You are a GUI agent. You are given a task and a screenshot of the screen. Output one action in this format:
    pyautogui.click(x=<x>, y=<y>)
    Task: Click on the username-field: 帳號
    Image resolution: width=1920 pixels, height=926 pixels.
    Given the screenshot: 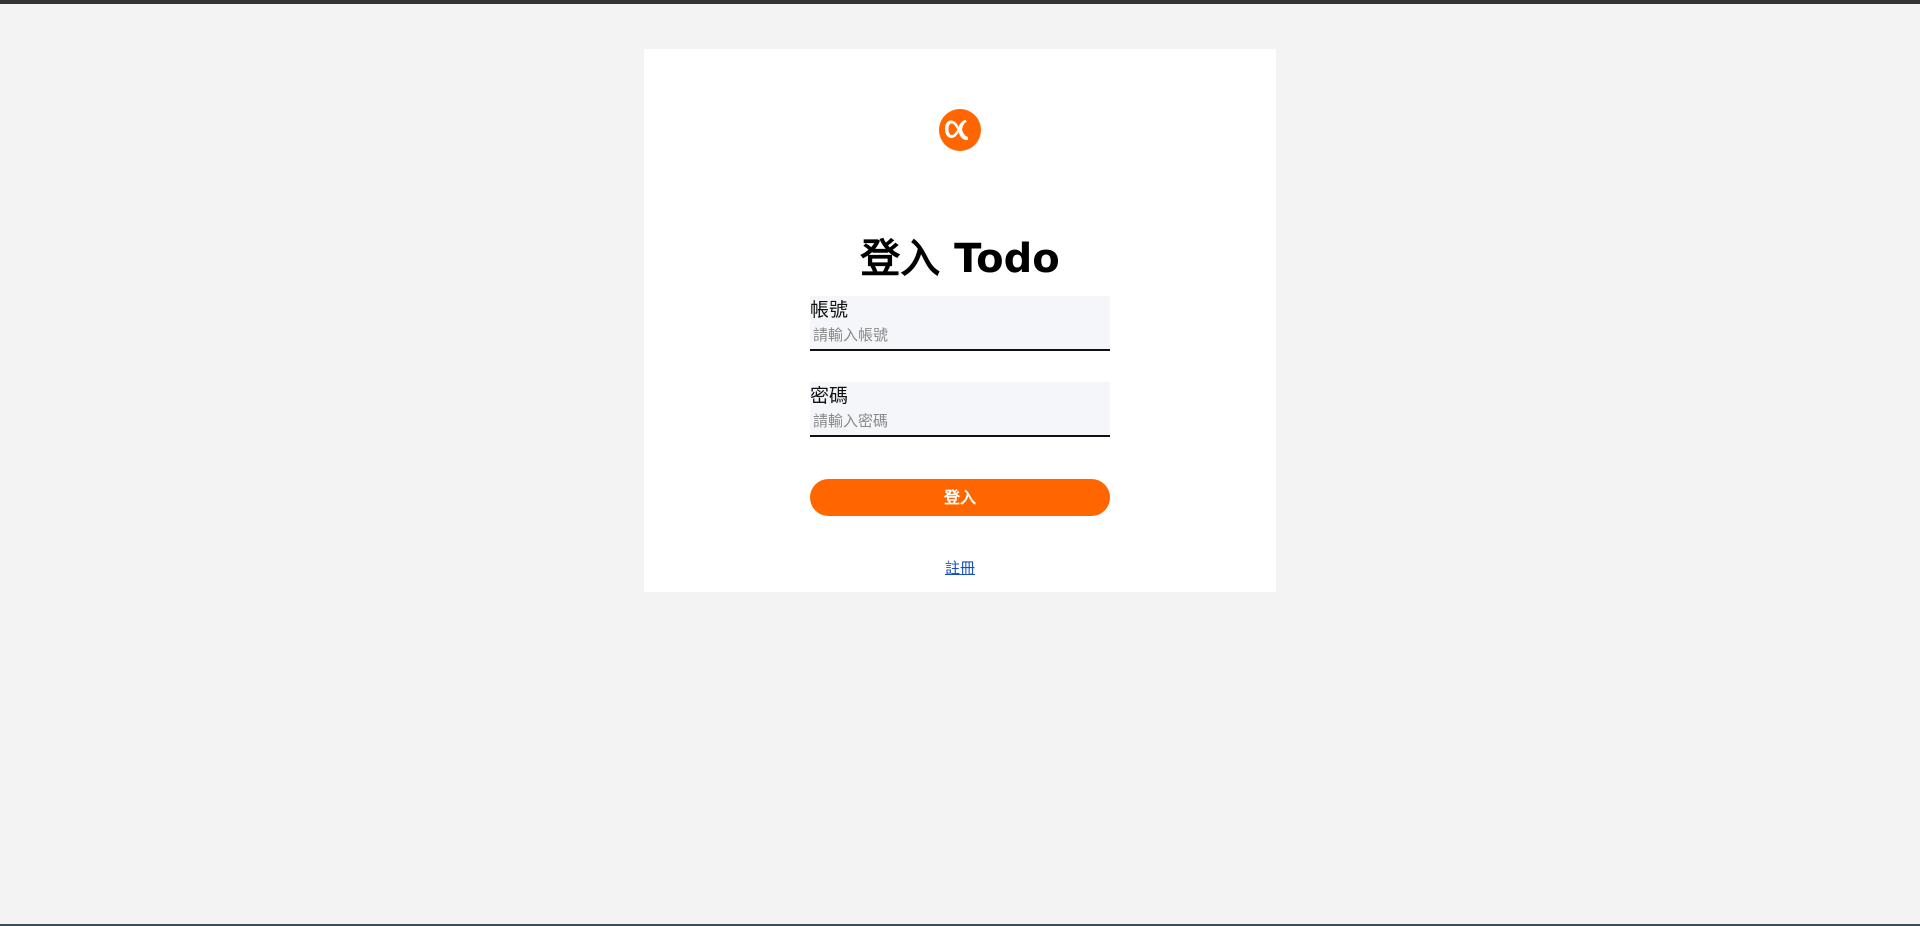 What is the action you would take?
    pyautogui.click(x=961, y=323)
    